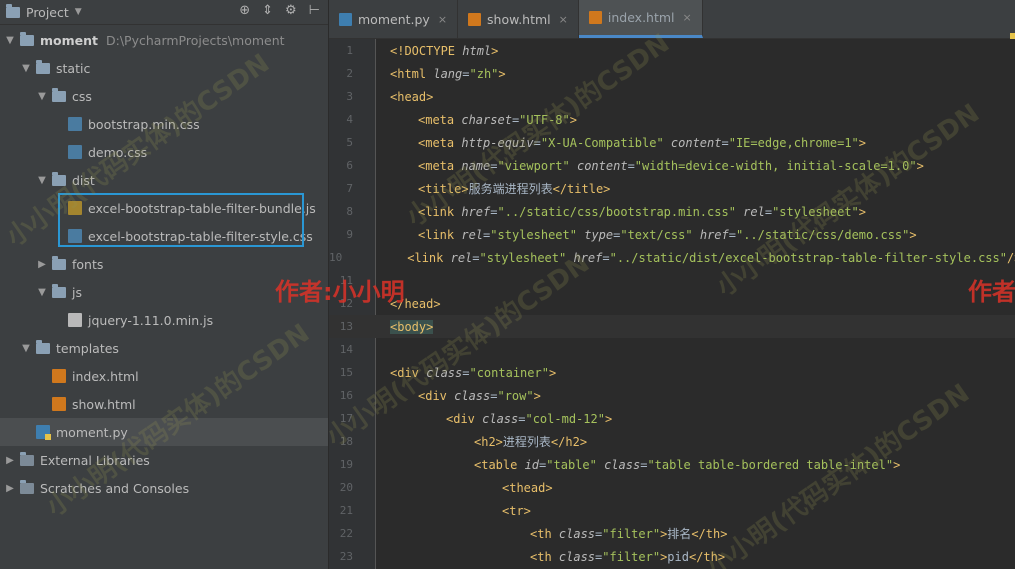  Describe the element at coordinates (440, 142) in the screenshot. I see `code-token: <meta` at that location.